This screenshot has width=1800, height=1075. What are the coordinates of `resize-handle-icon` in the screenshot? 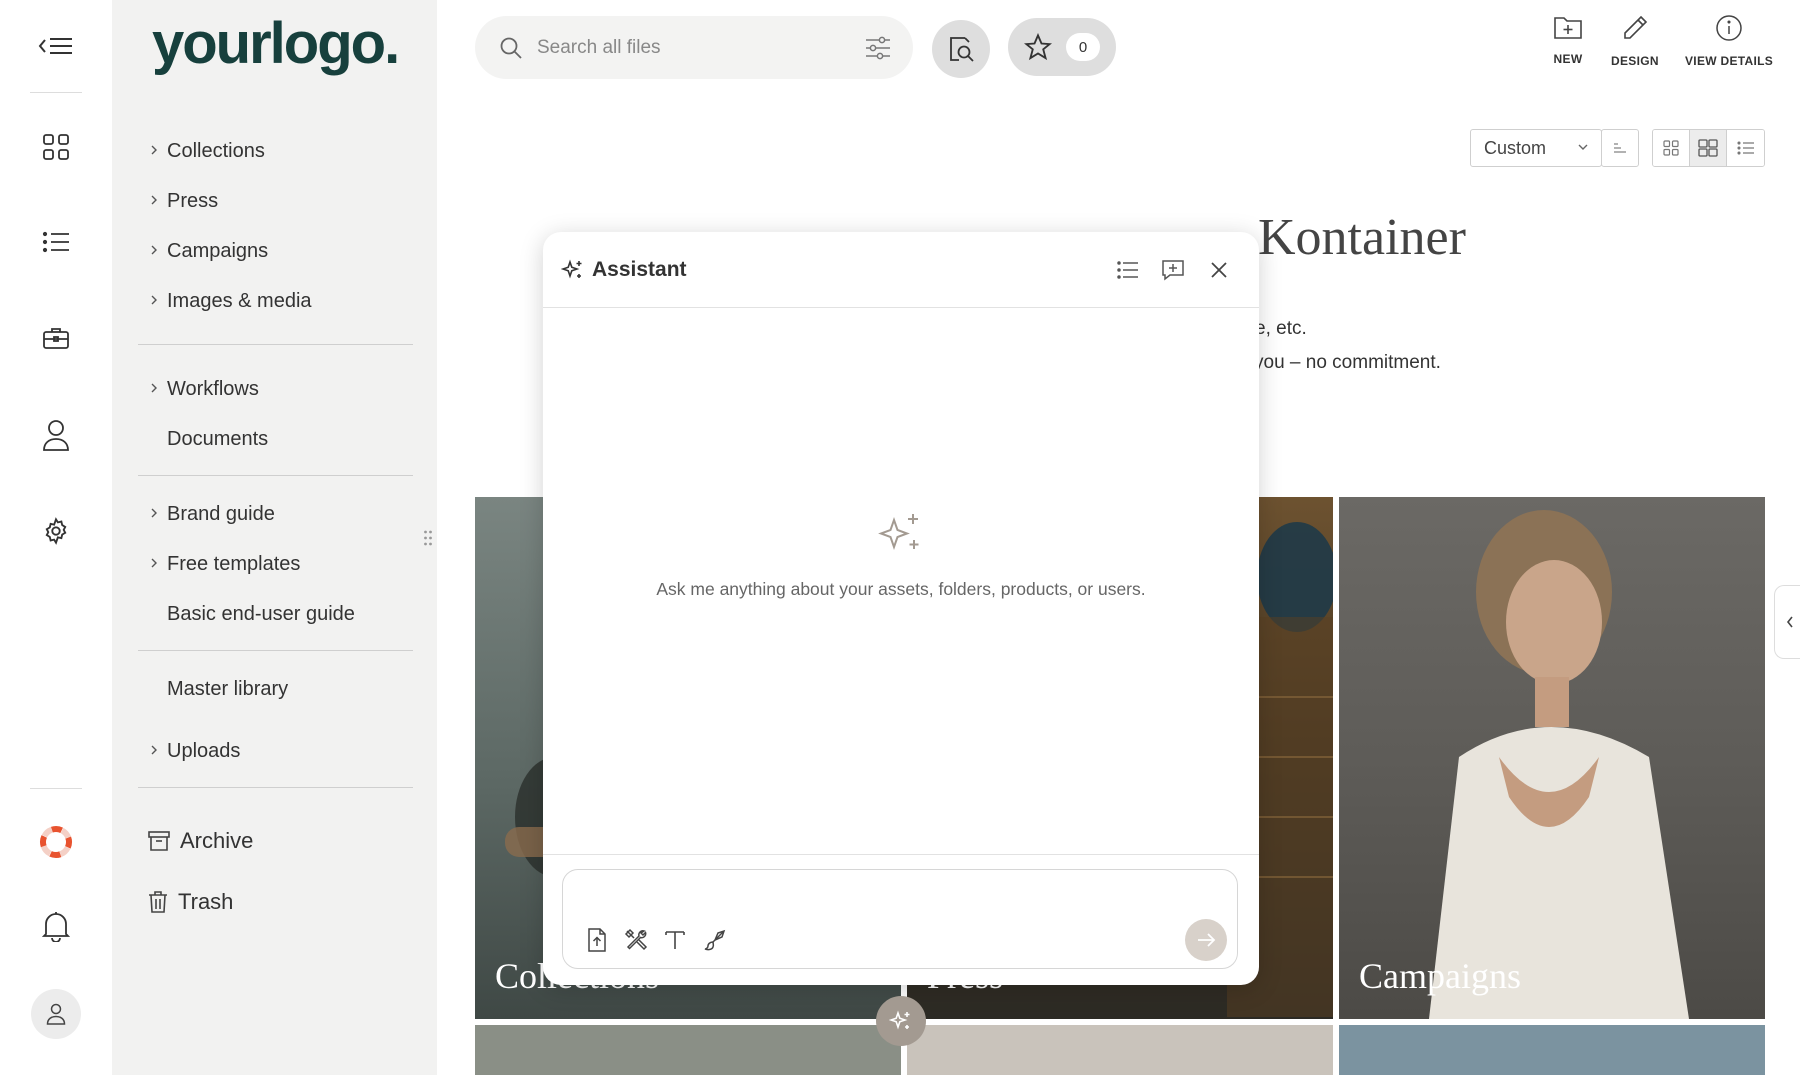 It's located at (428, 538).